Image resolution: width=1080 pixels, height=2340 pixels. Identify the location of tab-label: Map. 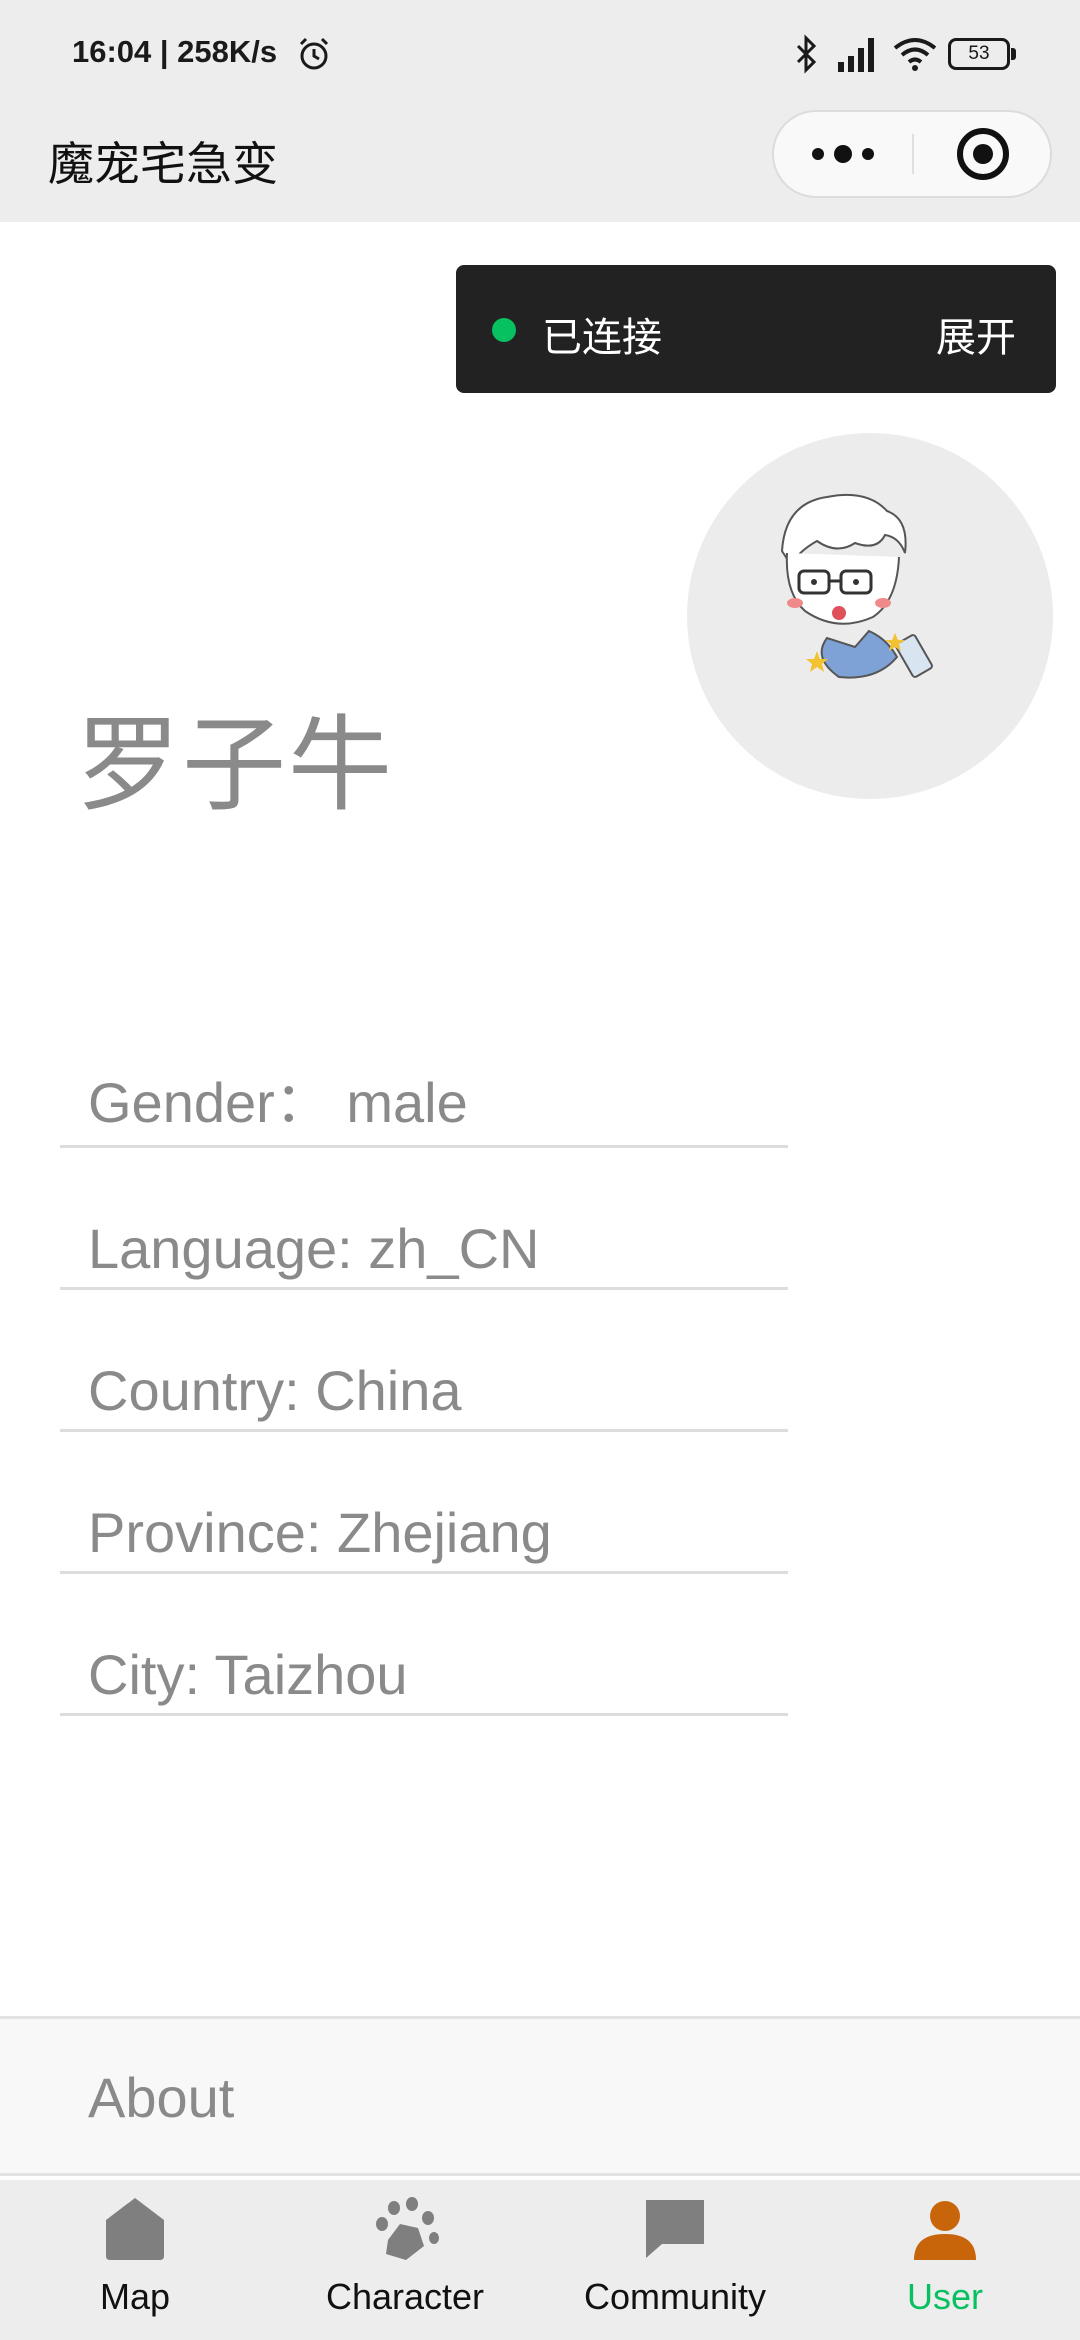
(135, 2296).